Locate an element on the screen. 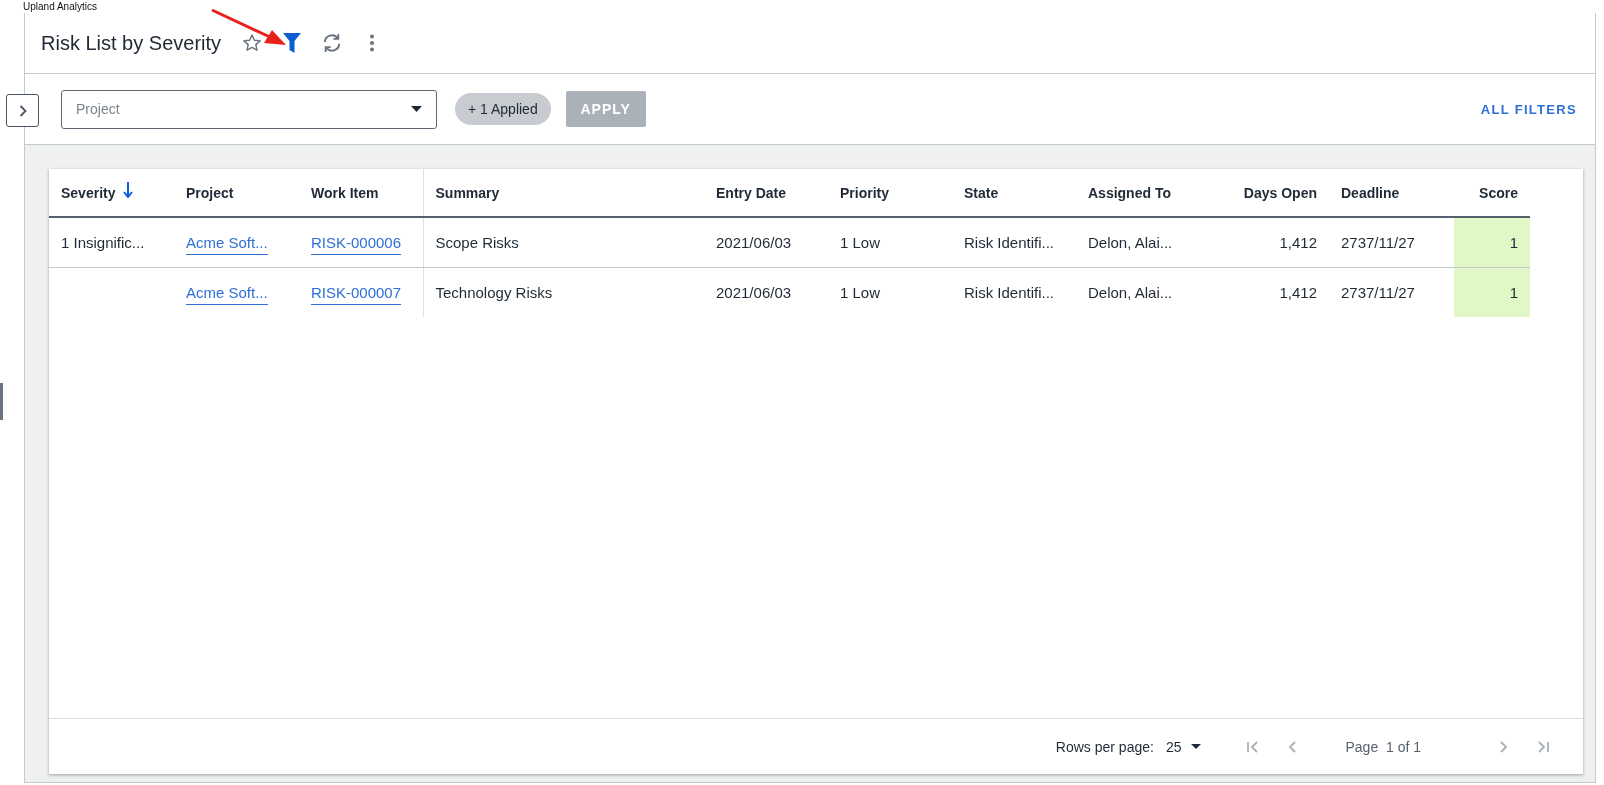 This screenshot has width=1604, height=785. column-header: Entry Date is located at coordinates (766, 193).